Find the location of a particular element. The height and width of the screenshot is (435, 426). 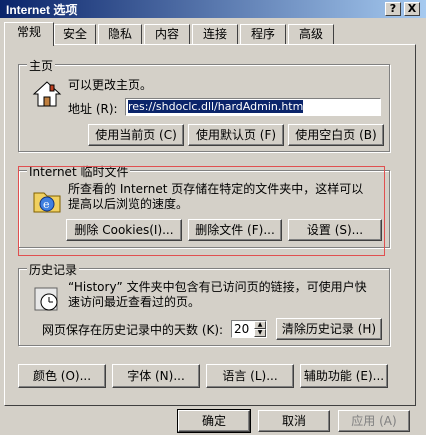

home-icon is located at coordinates (47, 94).